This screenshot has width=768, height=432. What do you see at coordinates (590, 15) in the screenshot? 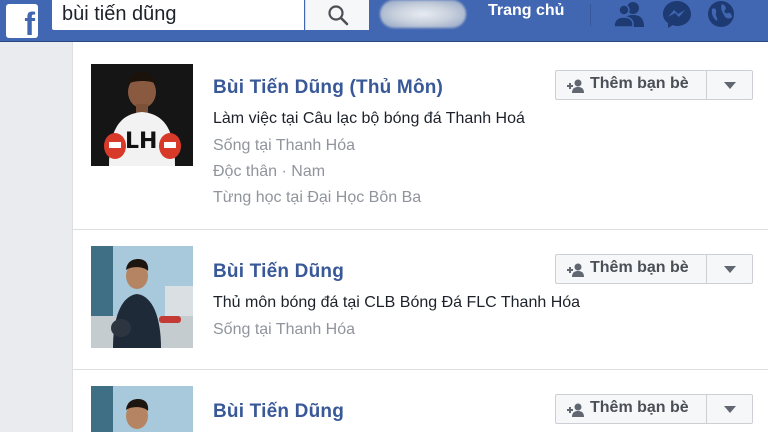
I see `nav-divider` at bounding box center [590, 15].